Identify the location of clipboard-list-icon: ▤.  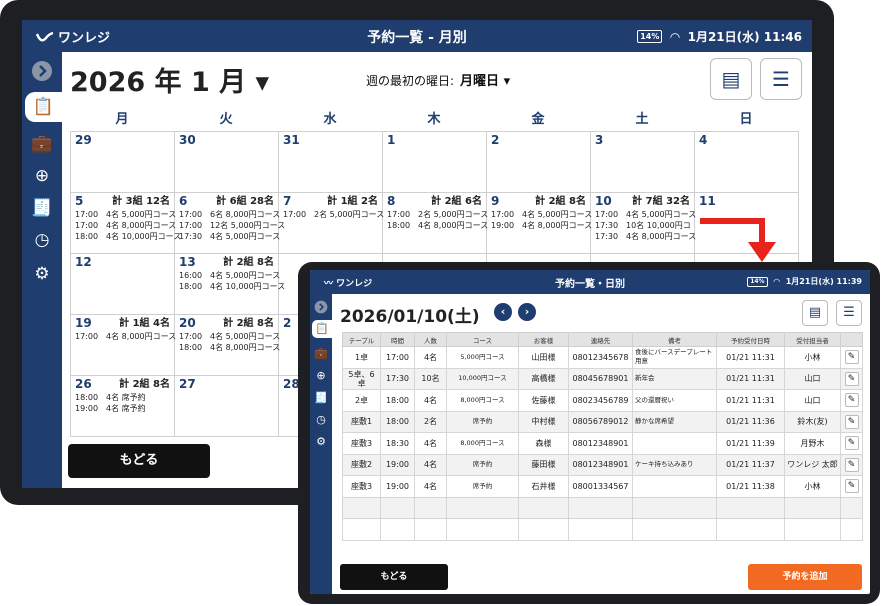
(815, 312).